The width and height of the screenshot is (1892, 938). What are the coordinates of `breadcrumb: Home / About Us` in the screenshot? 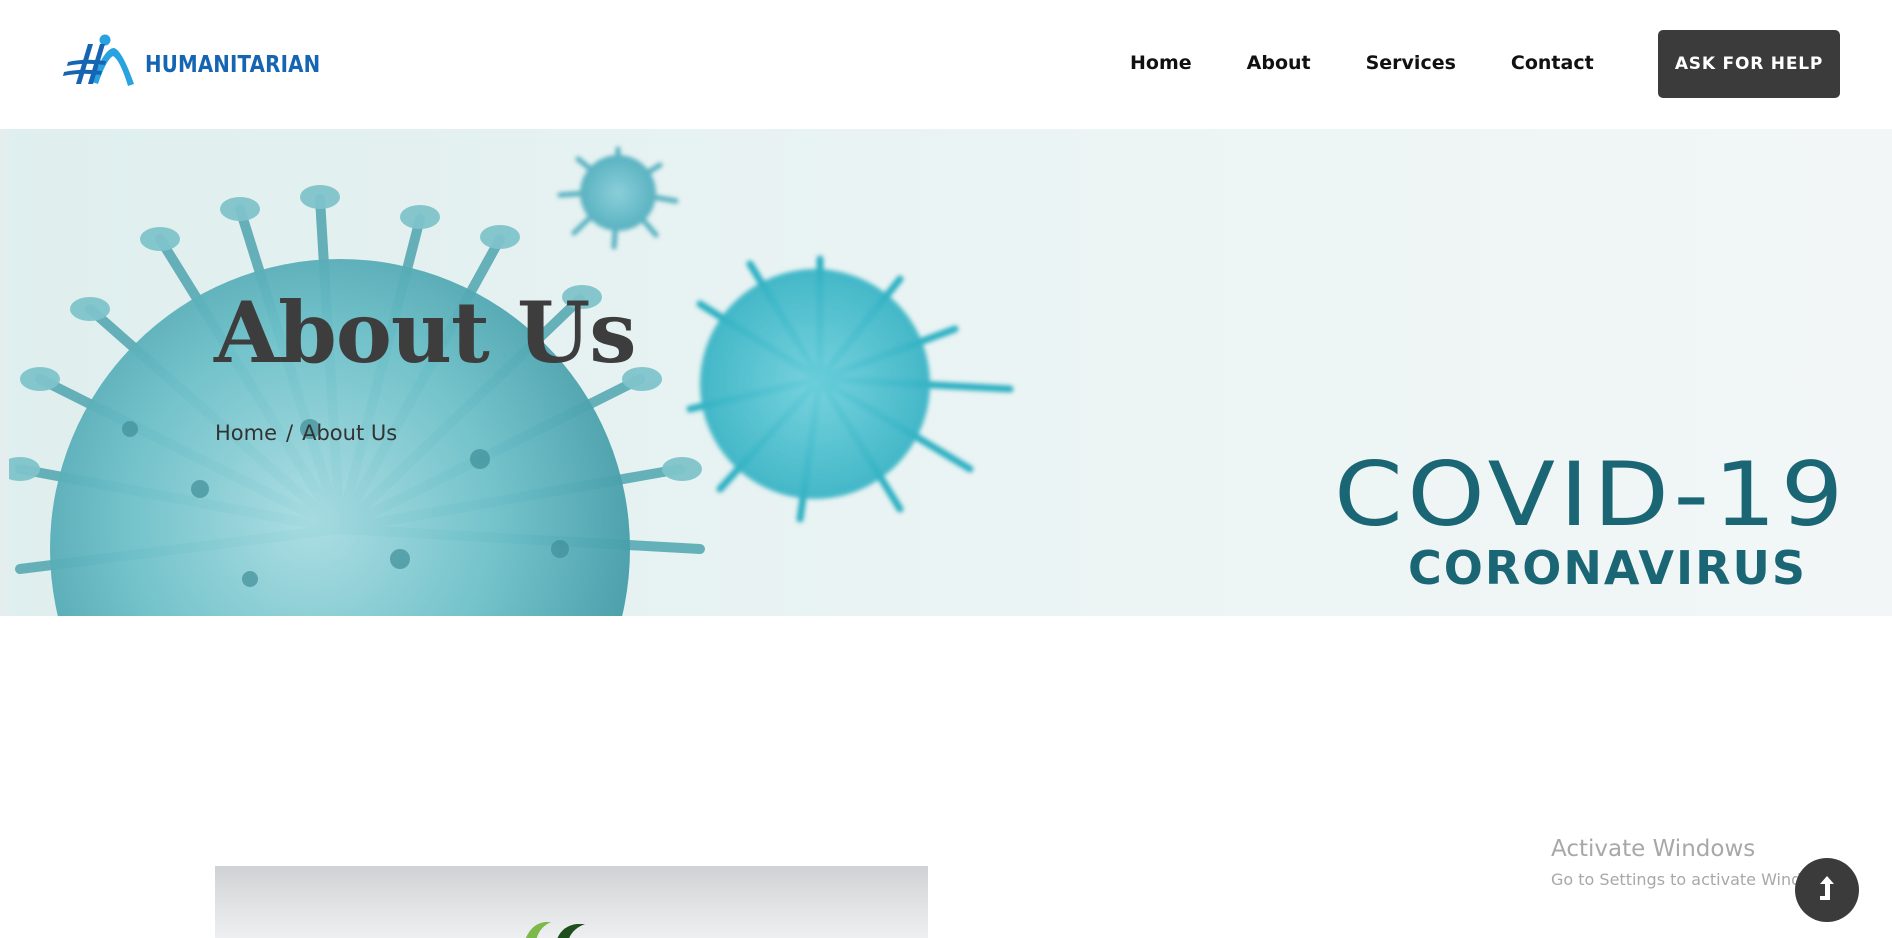 It's located at (306, 433).